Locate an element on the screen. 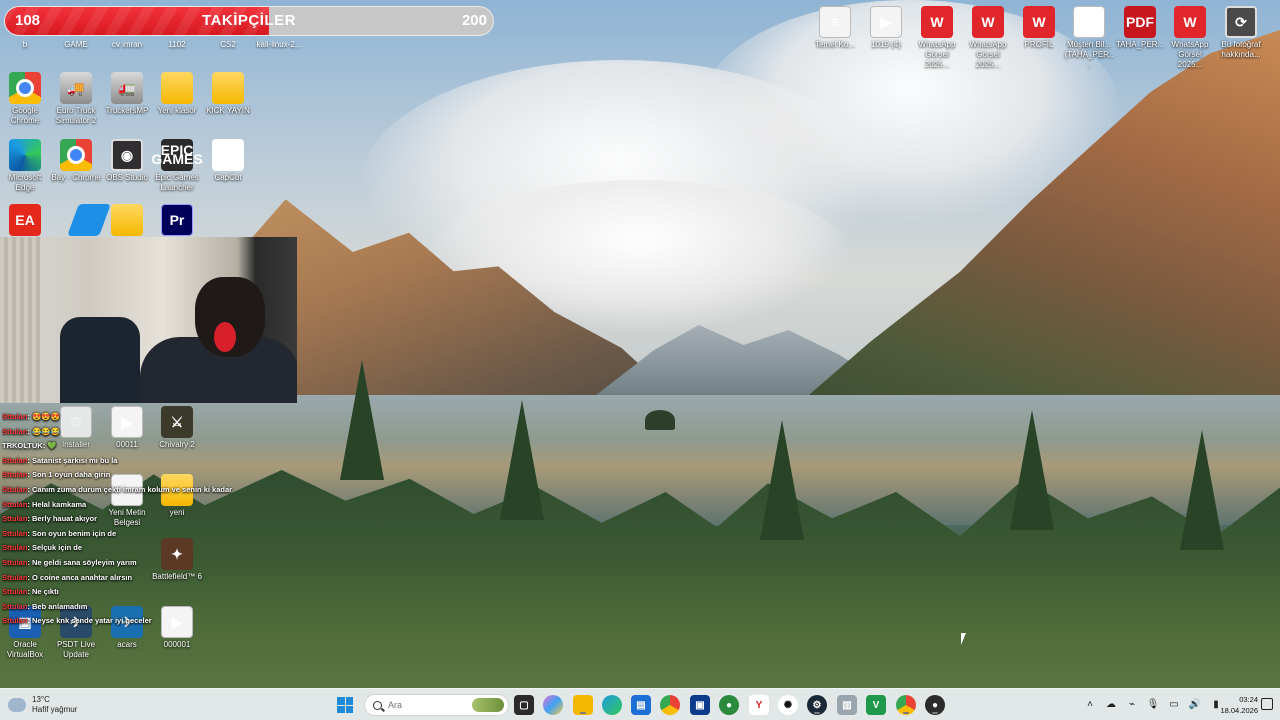 Image resolution: width=1280 pixels, height=720 pixels. rain-cloud-icon is located at coordinates (17, 705).